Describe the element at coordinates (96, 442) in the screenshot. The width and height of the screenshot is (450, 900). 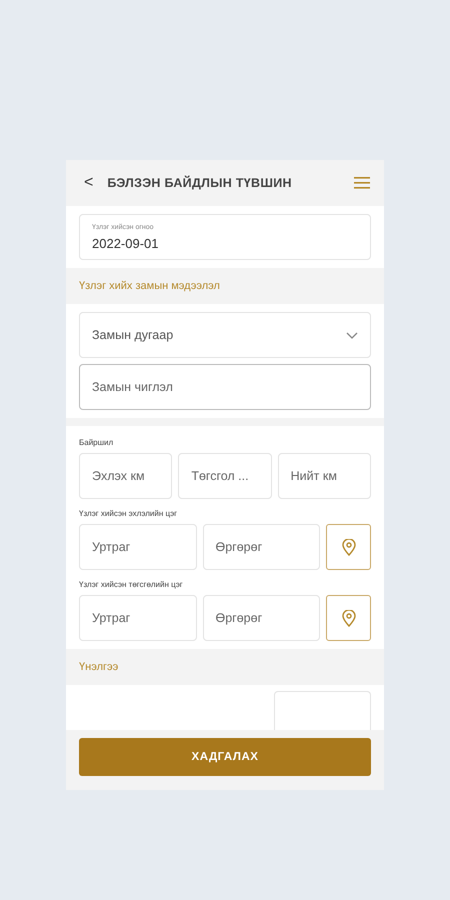
I see `field-label: Байршил` at that location.